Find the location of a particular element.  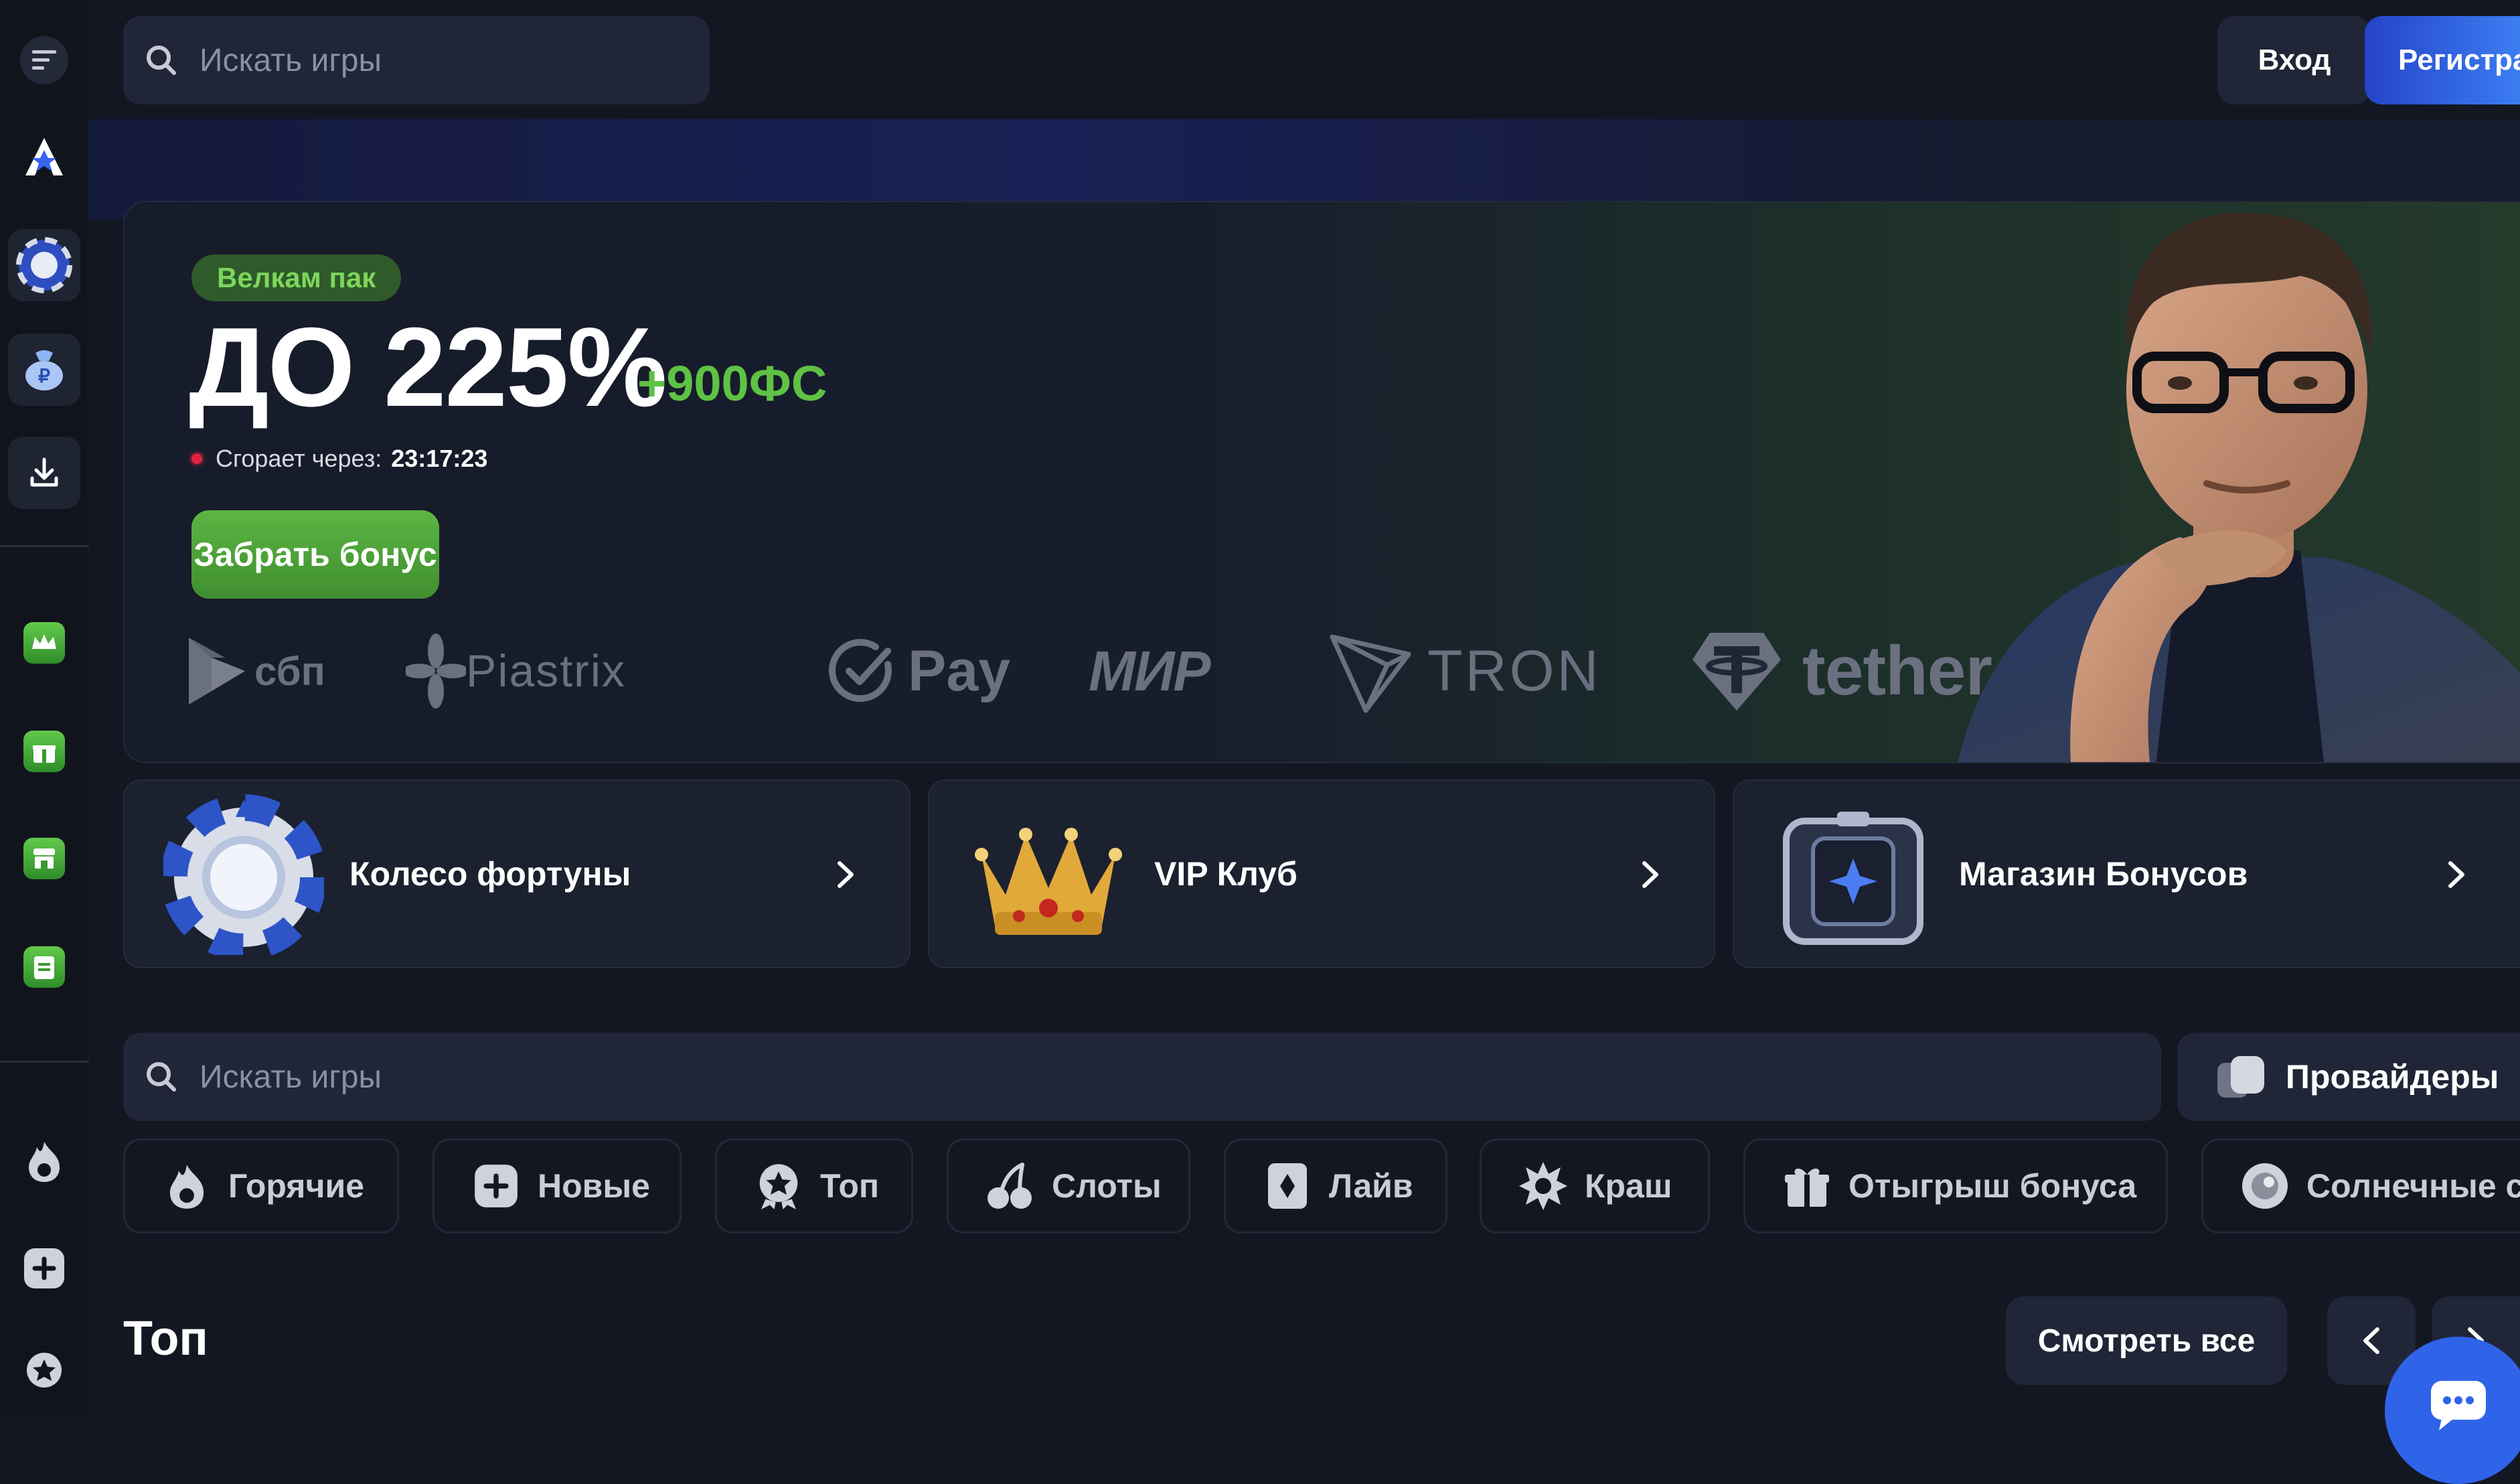

sidebar-item-gifts is located at coordinates (44, 751).